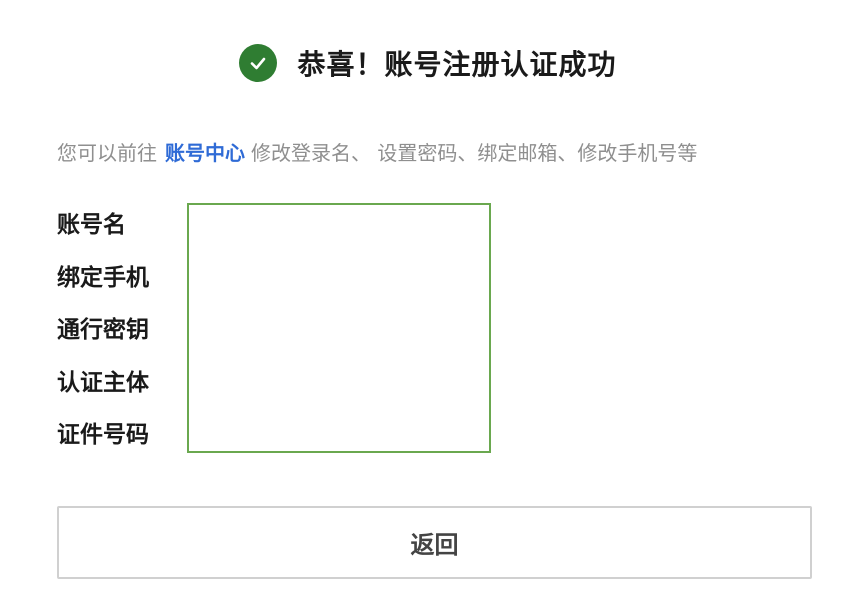 The width and height of the screenshot is (856, 612). What do you see at coordinates (107, 153) in the screenshot?
I see `hint-prefix: 您可以前往` at bounding box center [107, 153].